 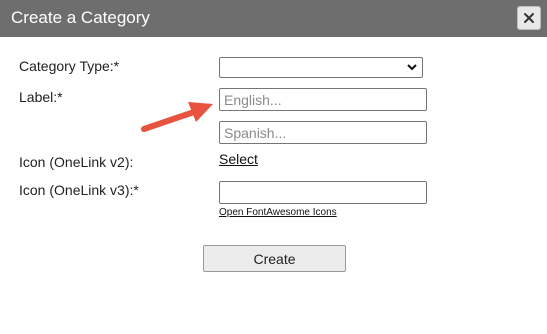 I want to click on label-english-input, so click(x=323, y=99).